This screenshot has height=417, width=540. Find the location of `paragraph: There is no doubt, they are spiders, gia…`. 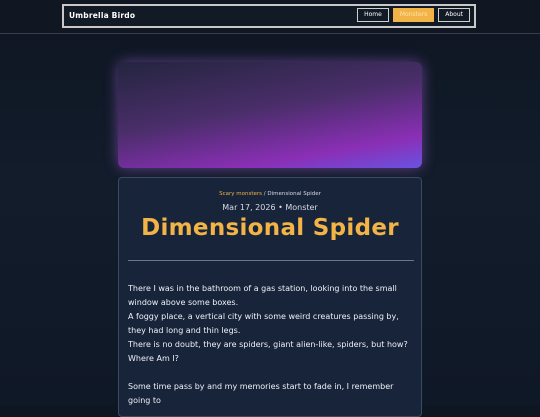

paragraph: There is no doubt, they are spiders, gia… is located at coordinates (268, 351).